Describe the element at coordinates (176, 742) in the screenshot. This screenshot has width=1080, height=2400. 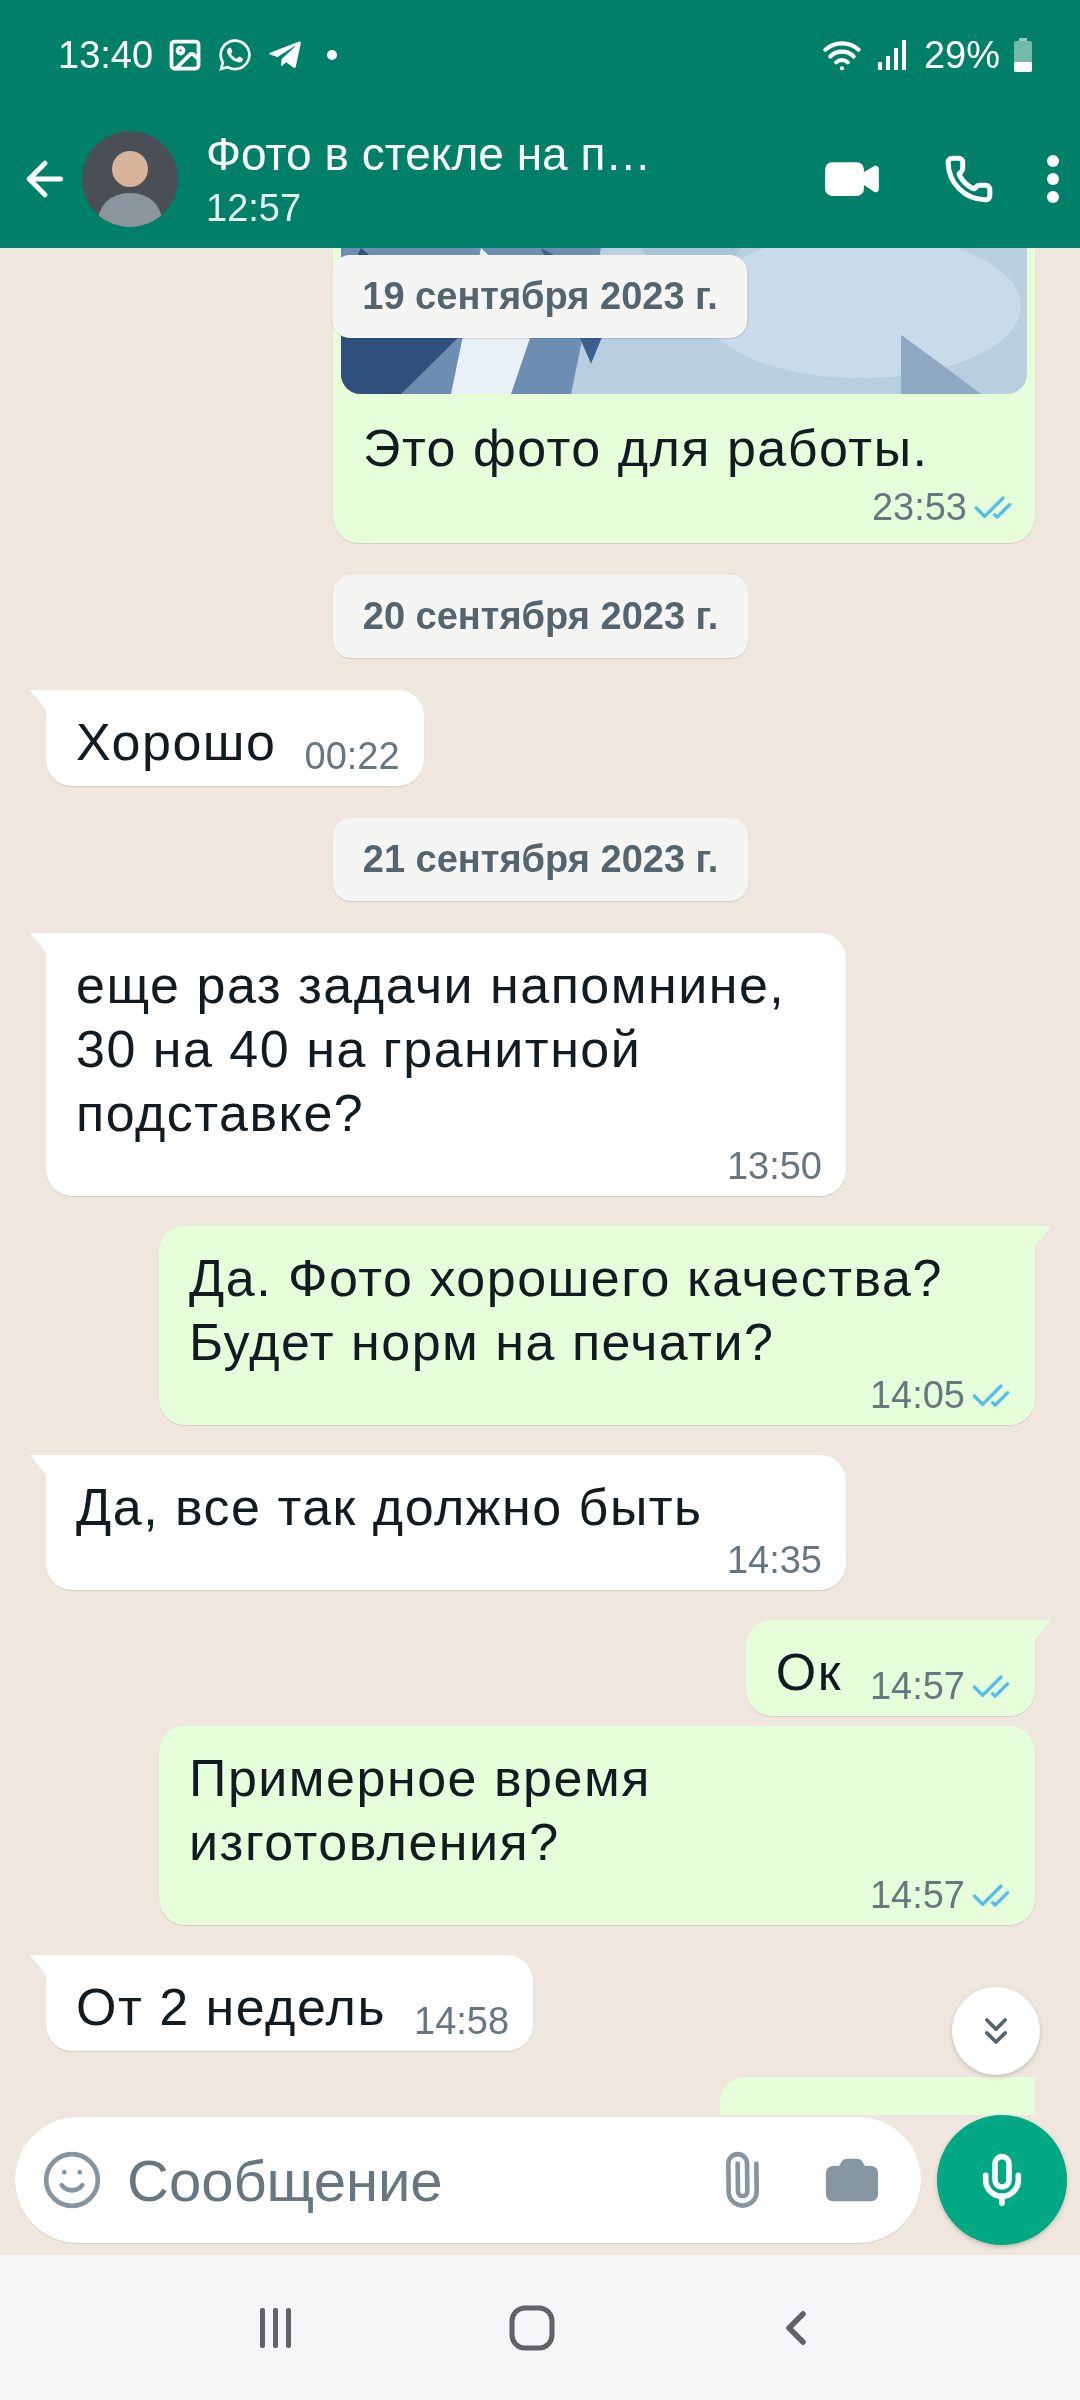
I see `message-text: Хорошо` at that location.